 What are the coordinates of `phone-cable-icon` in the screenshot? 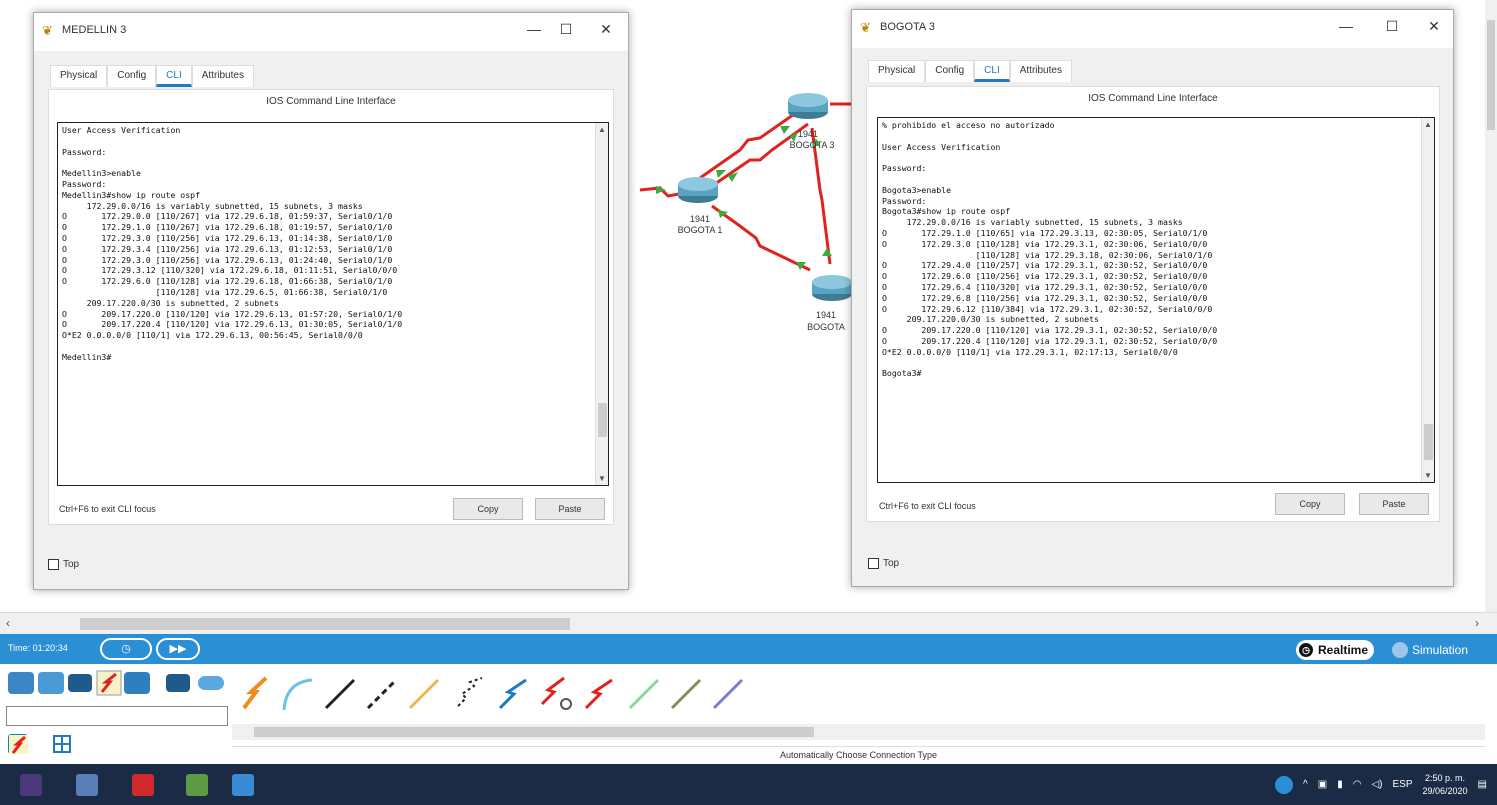 It's located at (470, 694).